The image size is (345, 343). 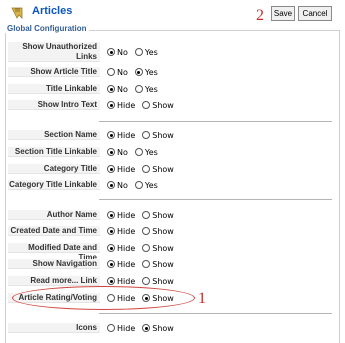 I want to click on header: Articles 2 Save Cancel, so click(x=172, y=13).